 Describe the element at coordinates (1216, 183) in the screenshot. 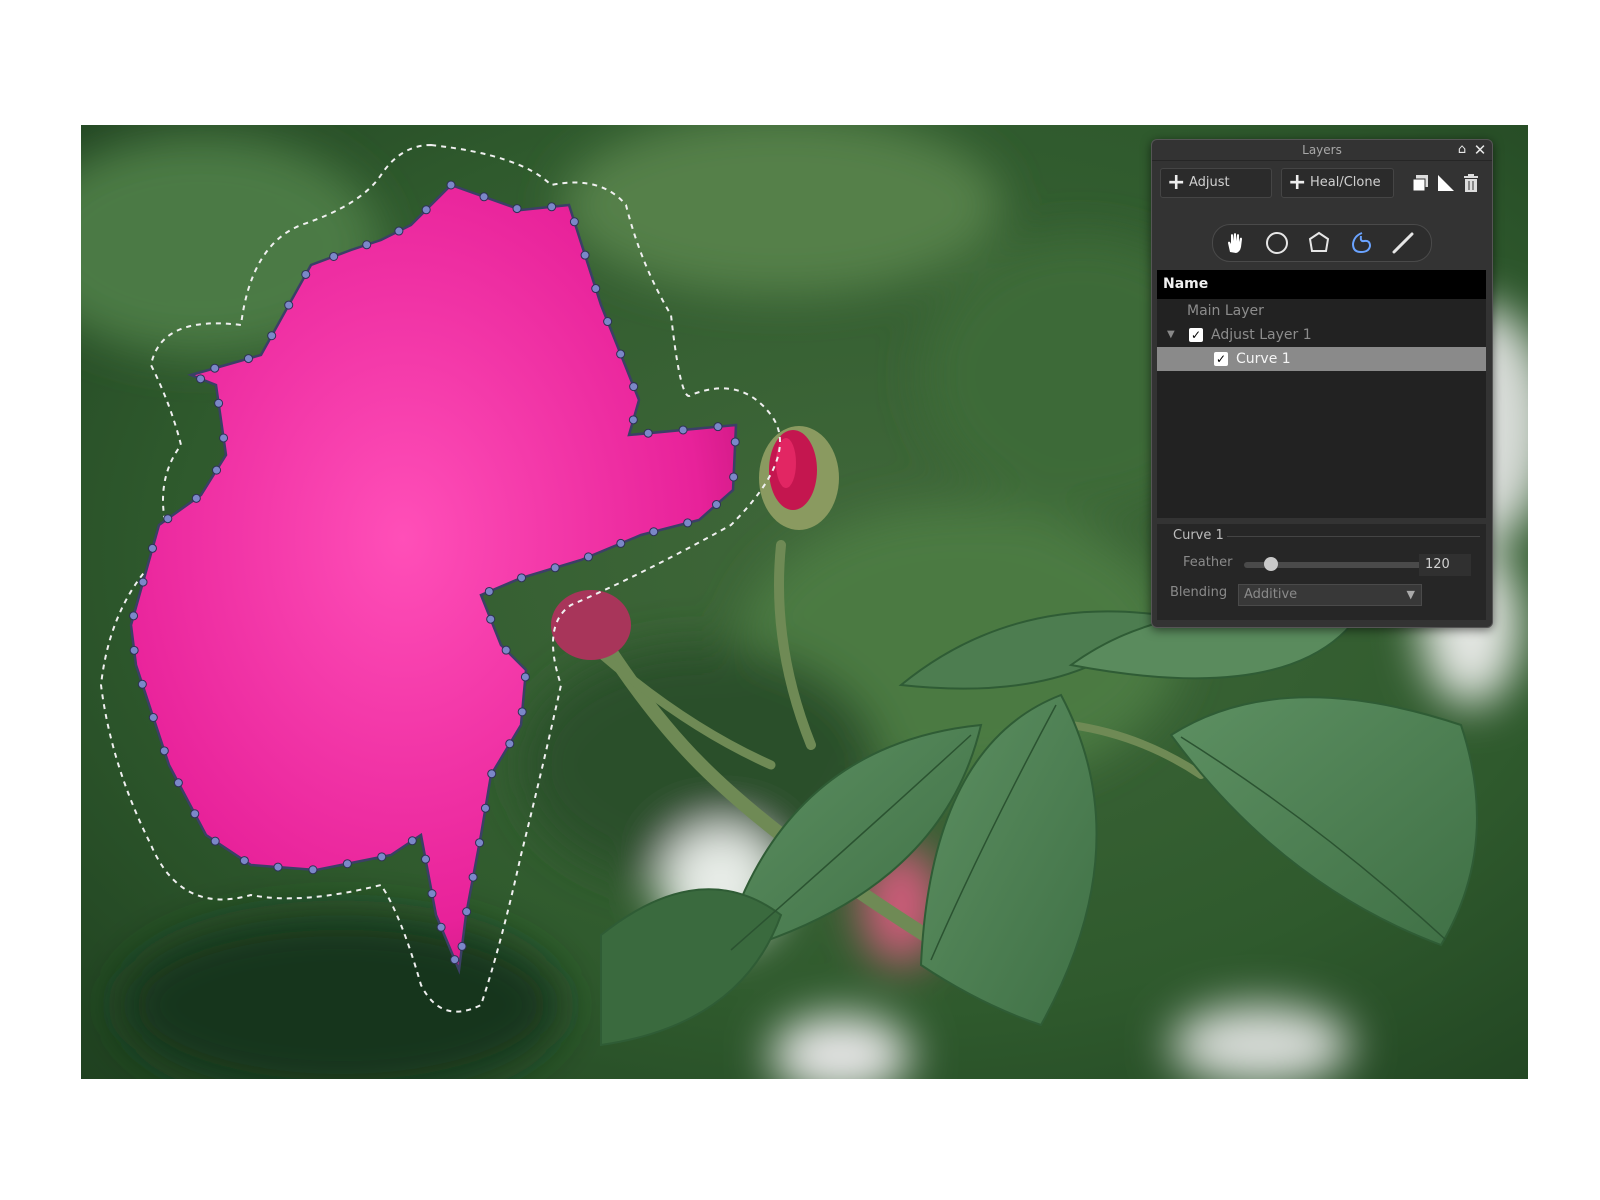

I see `add-adjust-layer-button: + Adjust` at that location.